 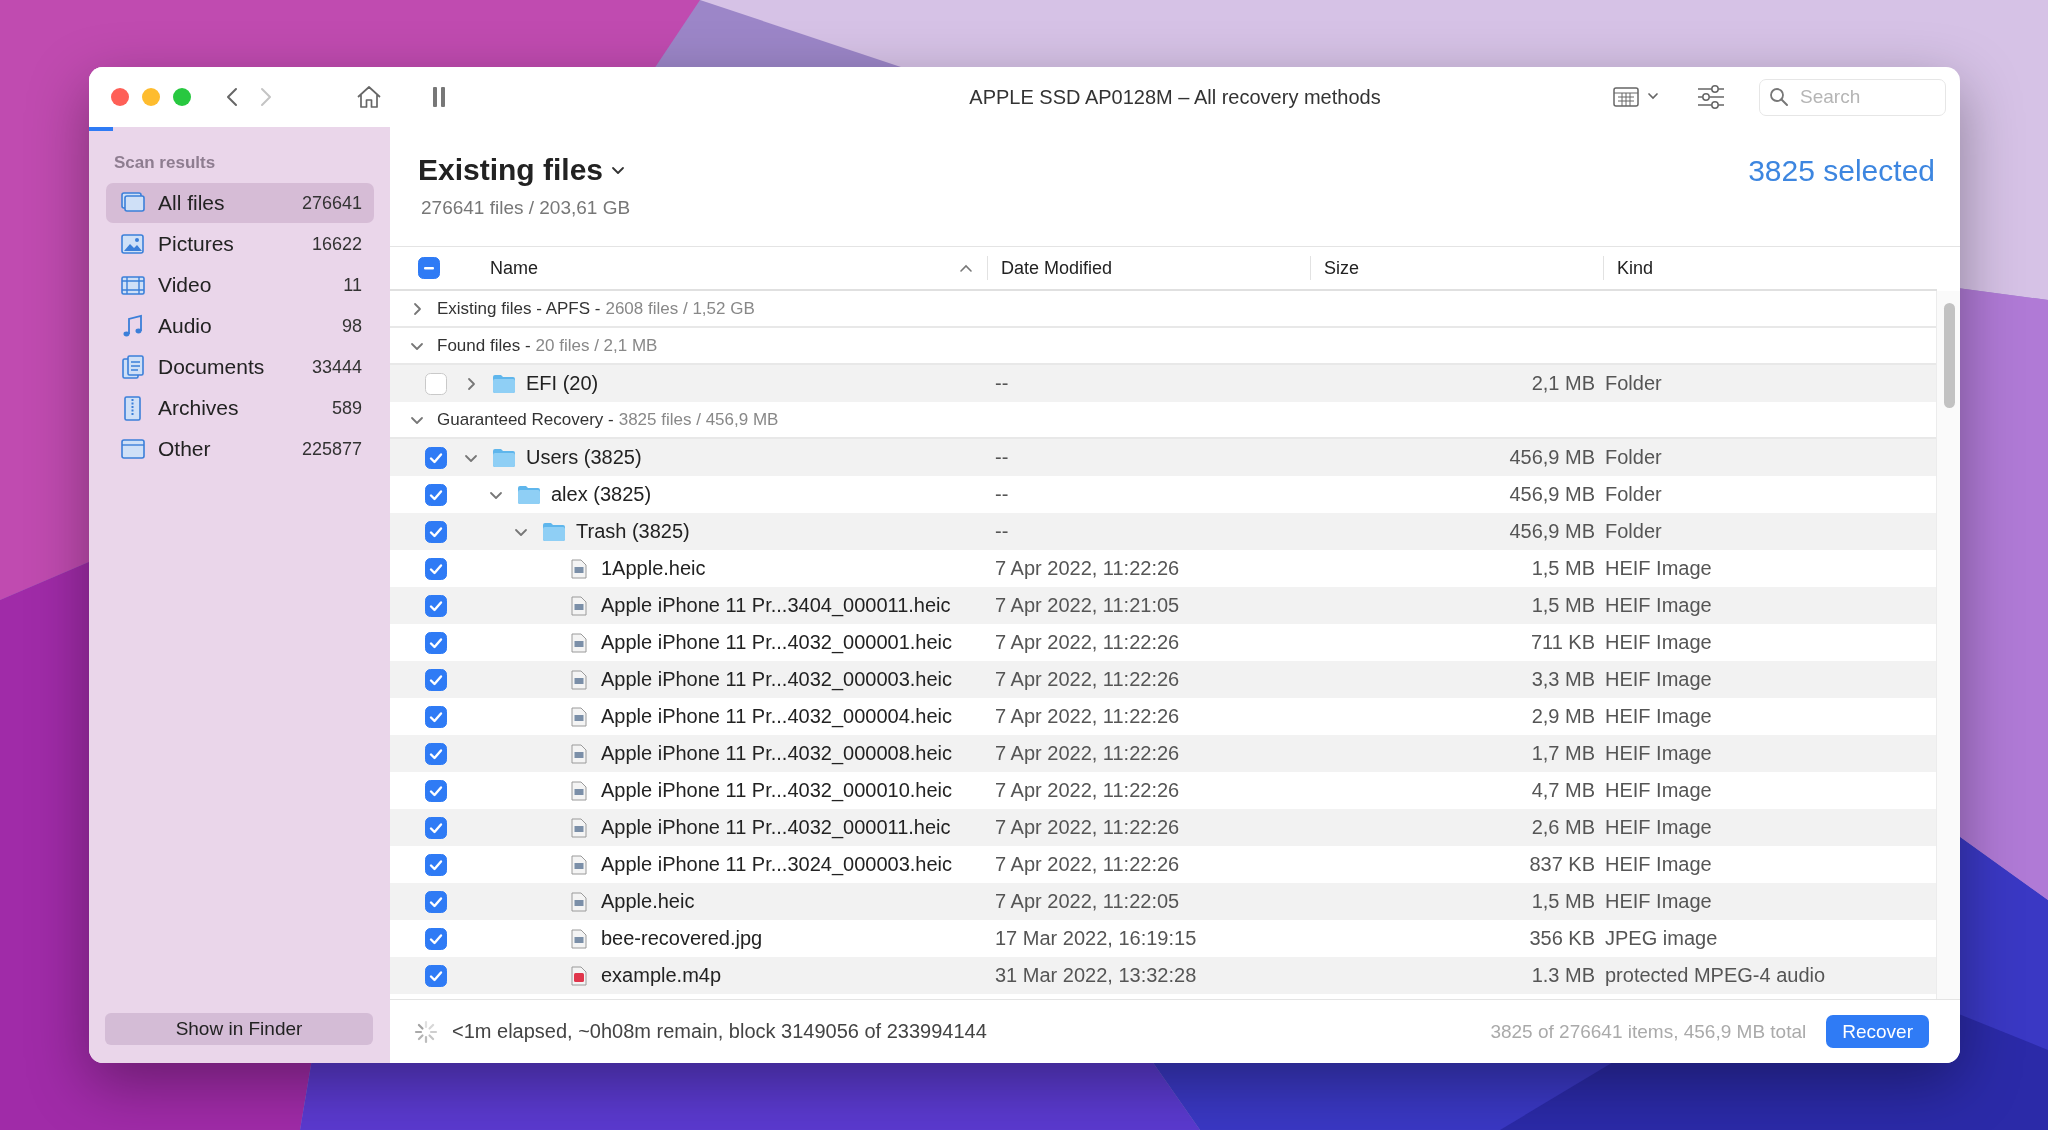 What do you see at coordinates (240, 285) in the screenshot?
I see `sidebar-item: Video 11` at bounding box center [240, 285].